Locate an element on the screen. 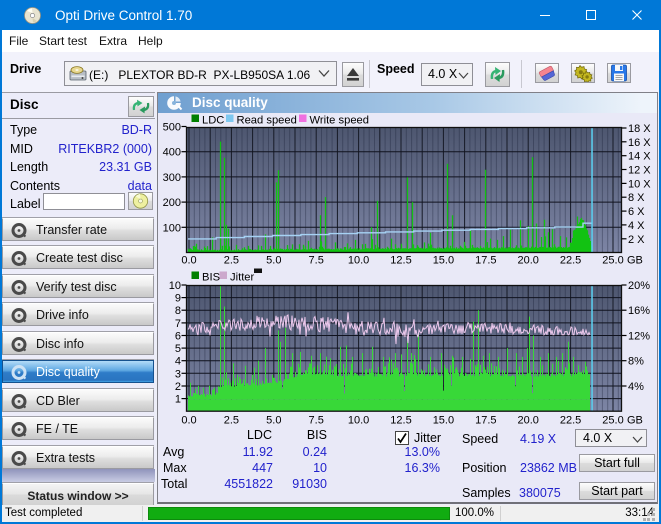  svg-text: 5 is located at coordinates (178, 349).